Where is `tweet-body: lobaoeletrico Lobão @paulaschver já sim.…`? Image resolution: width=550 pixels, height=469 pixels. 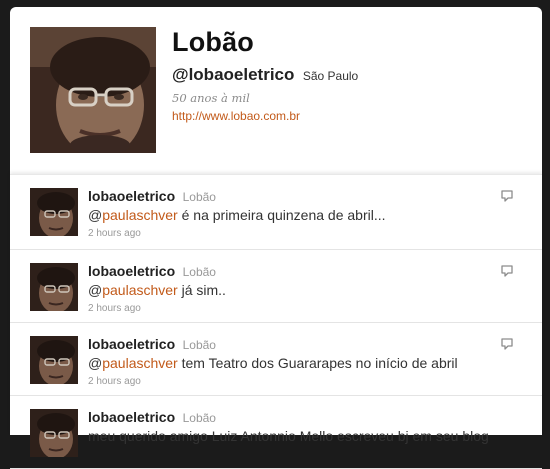
tweet-body: lobaoeletrico Lobão @paulaschver já sim.… is located at coordinates (295, 289).